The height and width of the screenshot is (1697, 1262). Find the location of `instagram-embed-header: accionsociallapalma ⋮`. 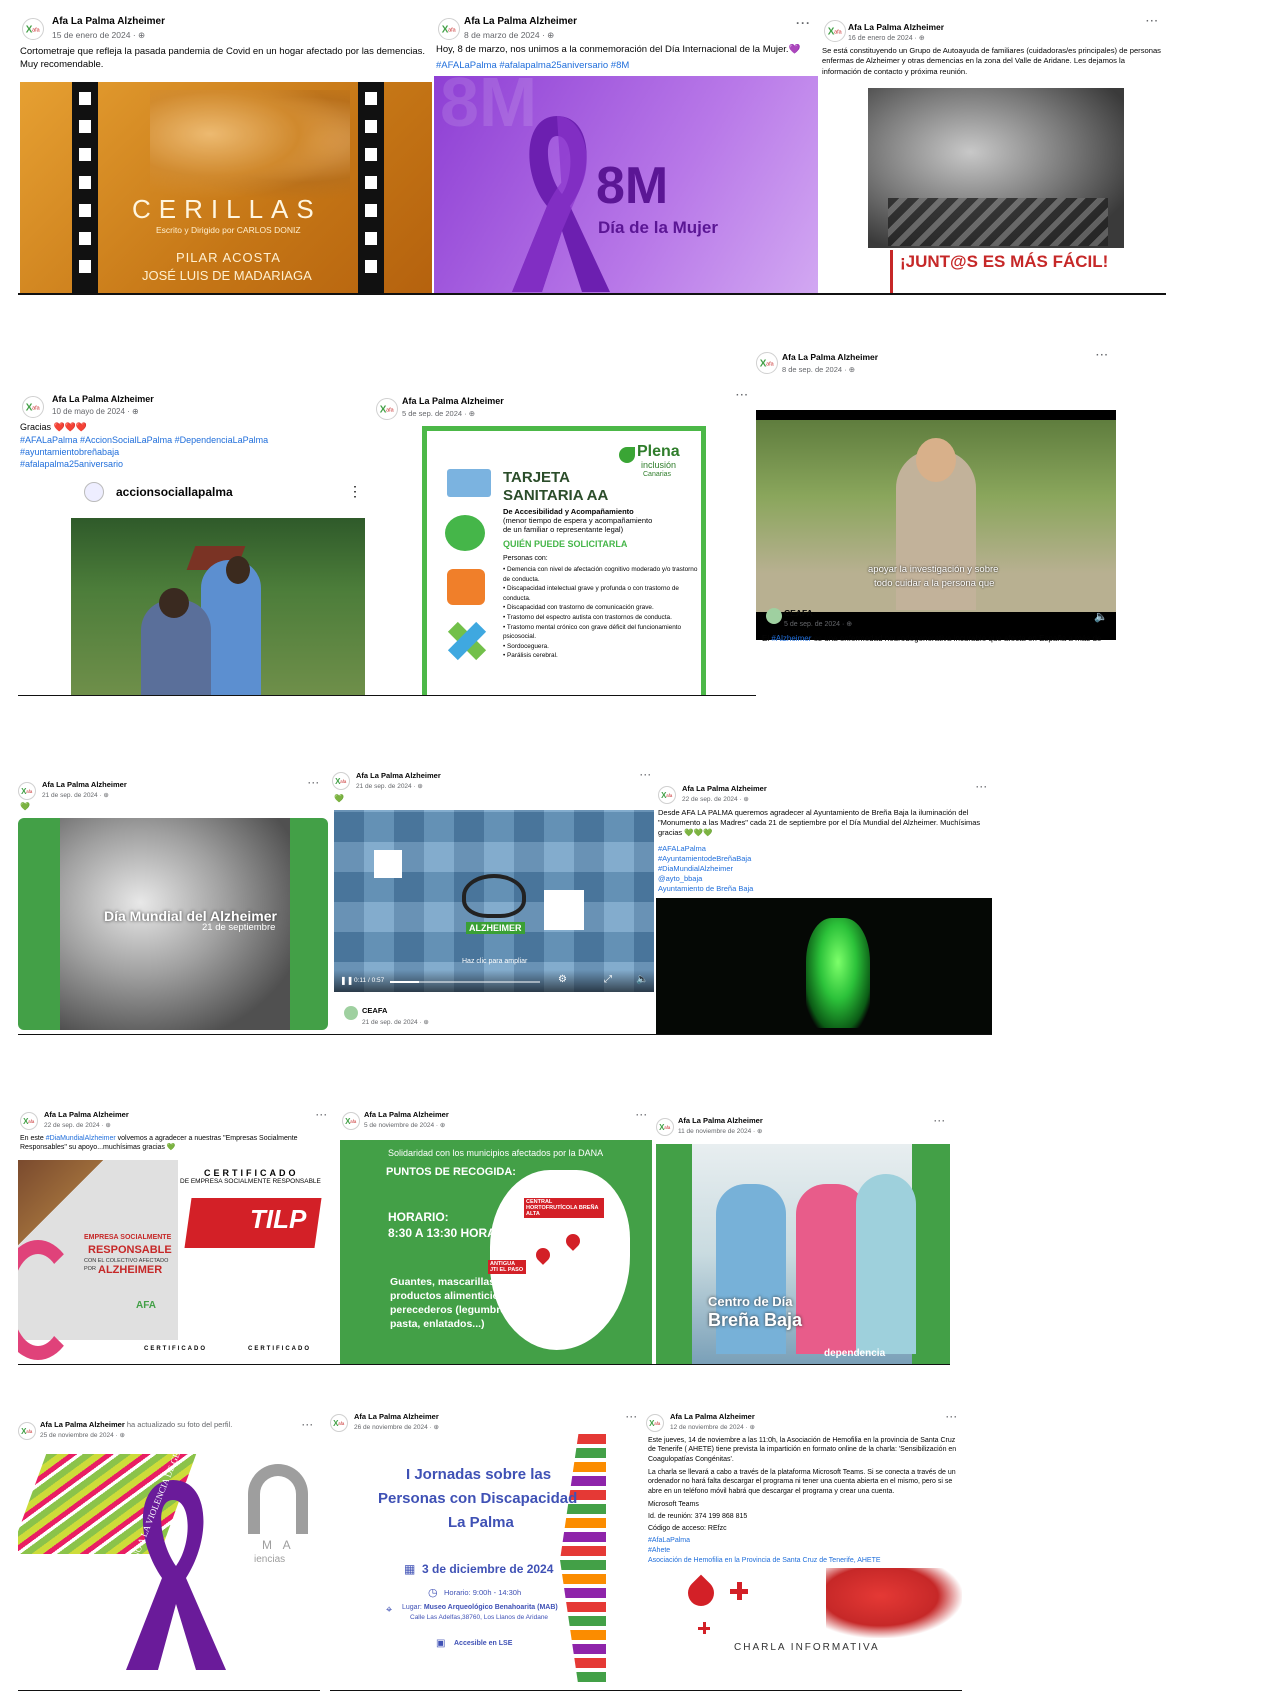

instagram-embed-header: accionsociallapalma ⋮ is located at coordinates (226, 493).